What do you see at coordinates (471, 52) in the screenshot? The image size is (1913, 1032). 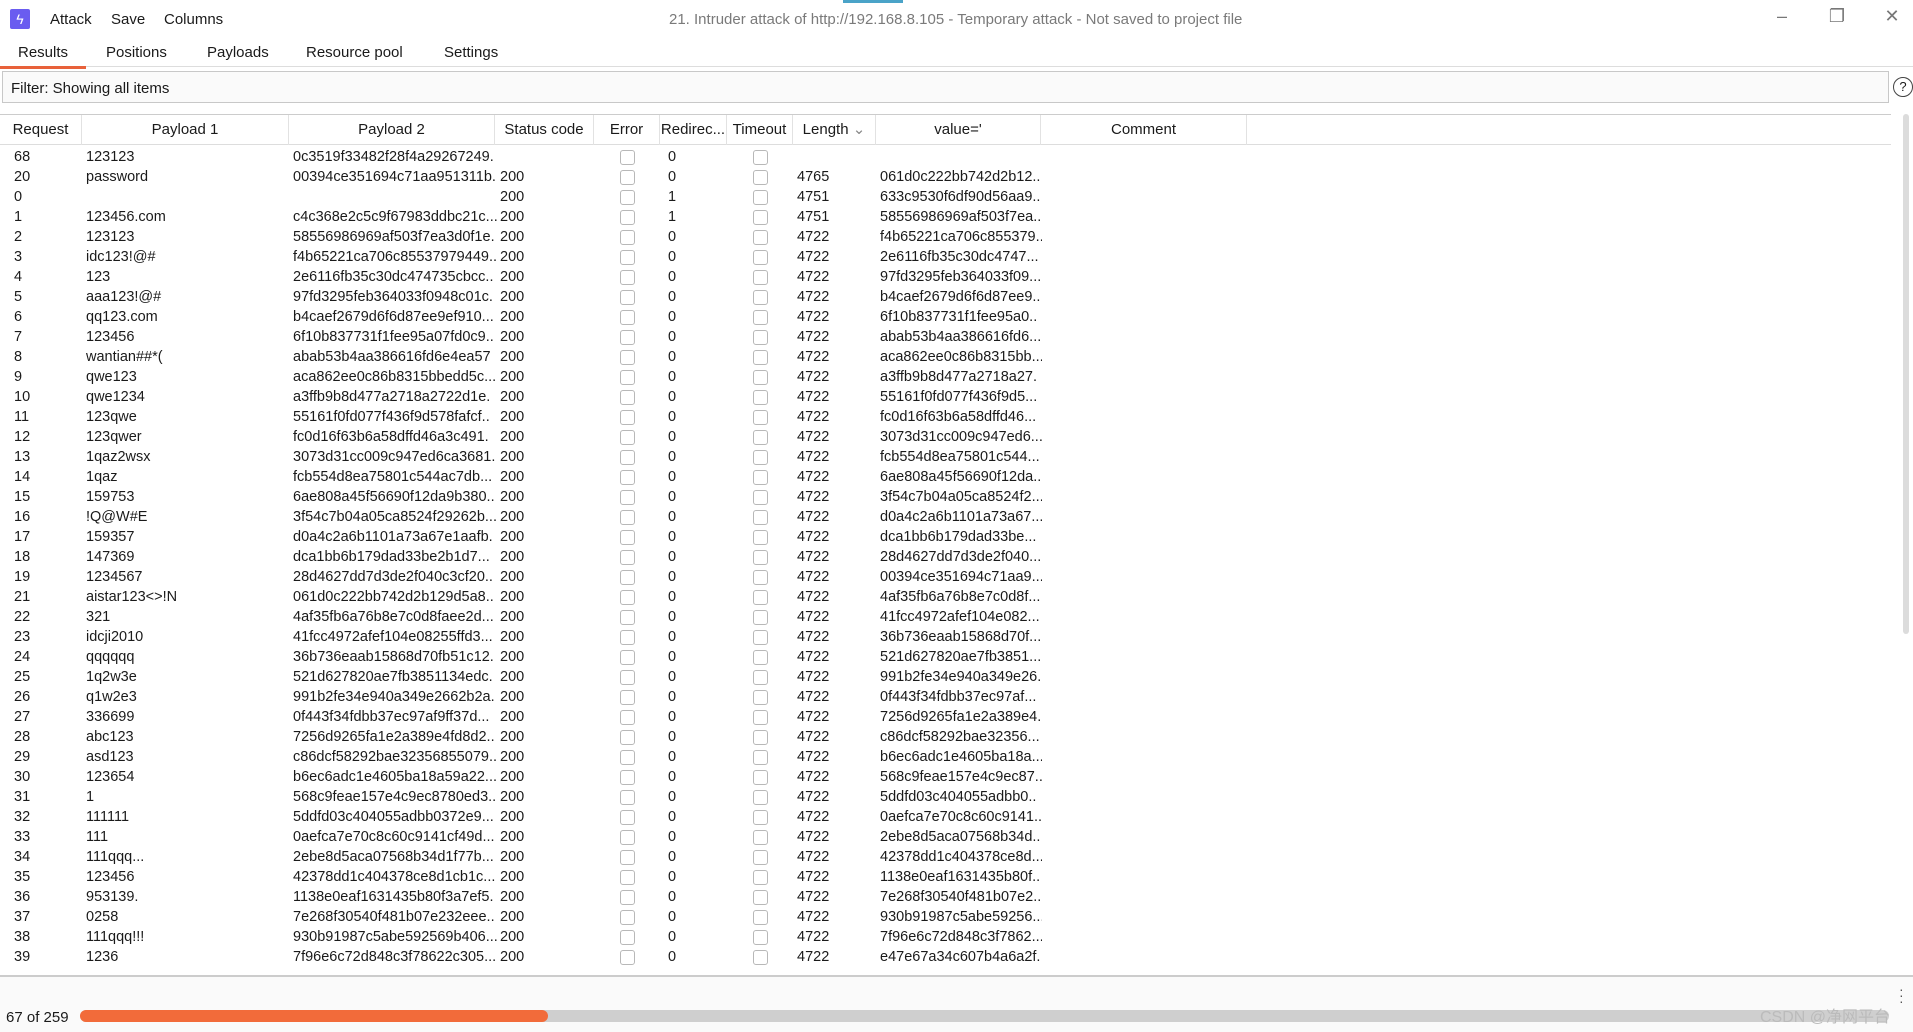 I see `tab-settings: Settings` at bounding box center [471, 52].